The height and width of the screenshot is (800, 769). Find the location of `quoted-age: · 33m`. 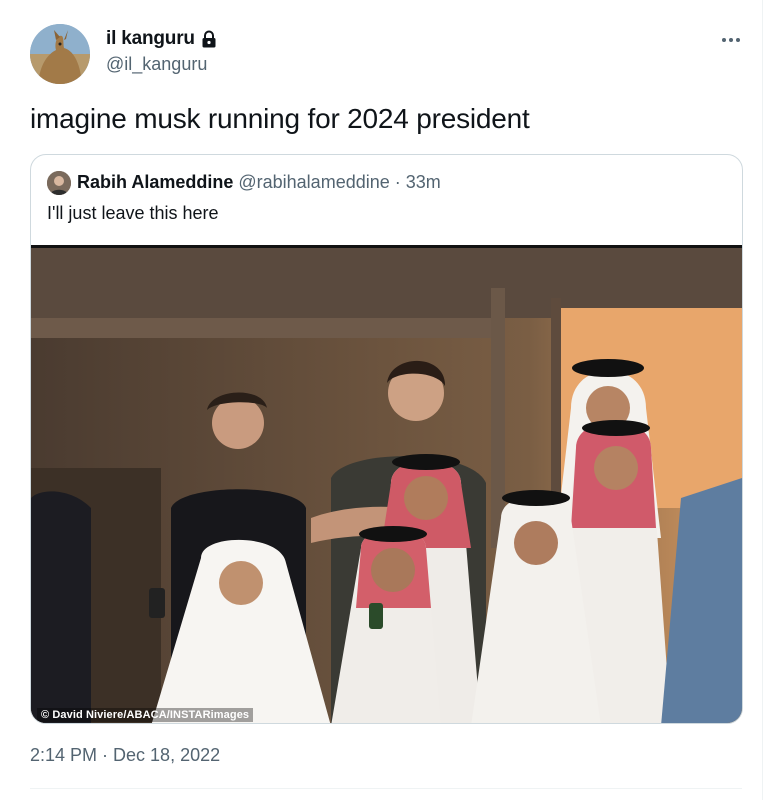

quoted-age: · 33m is located at coordinates (417, 182).